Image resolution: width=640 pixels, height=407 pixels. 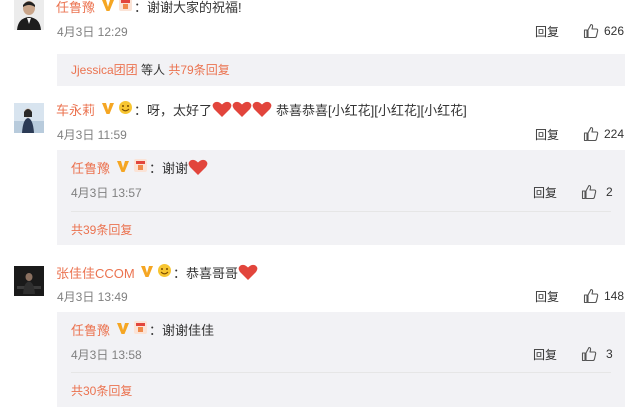 I want to click on like-button: 224, so click(x=603, y=134).